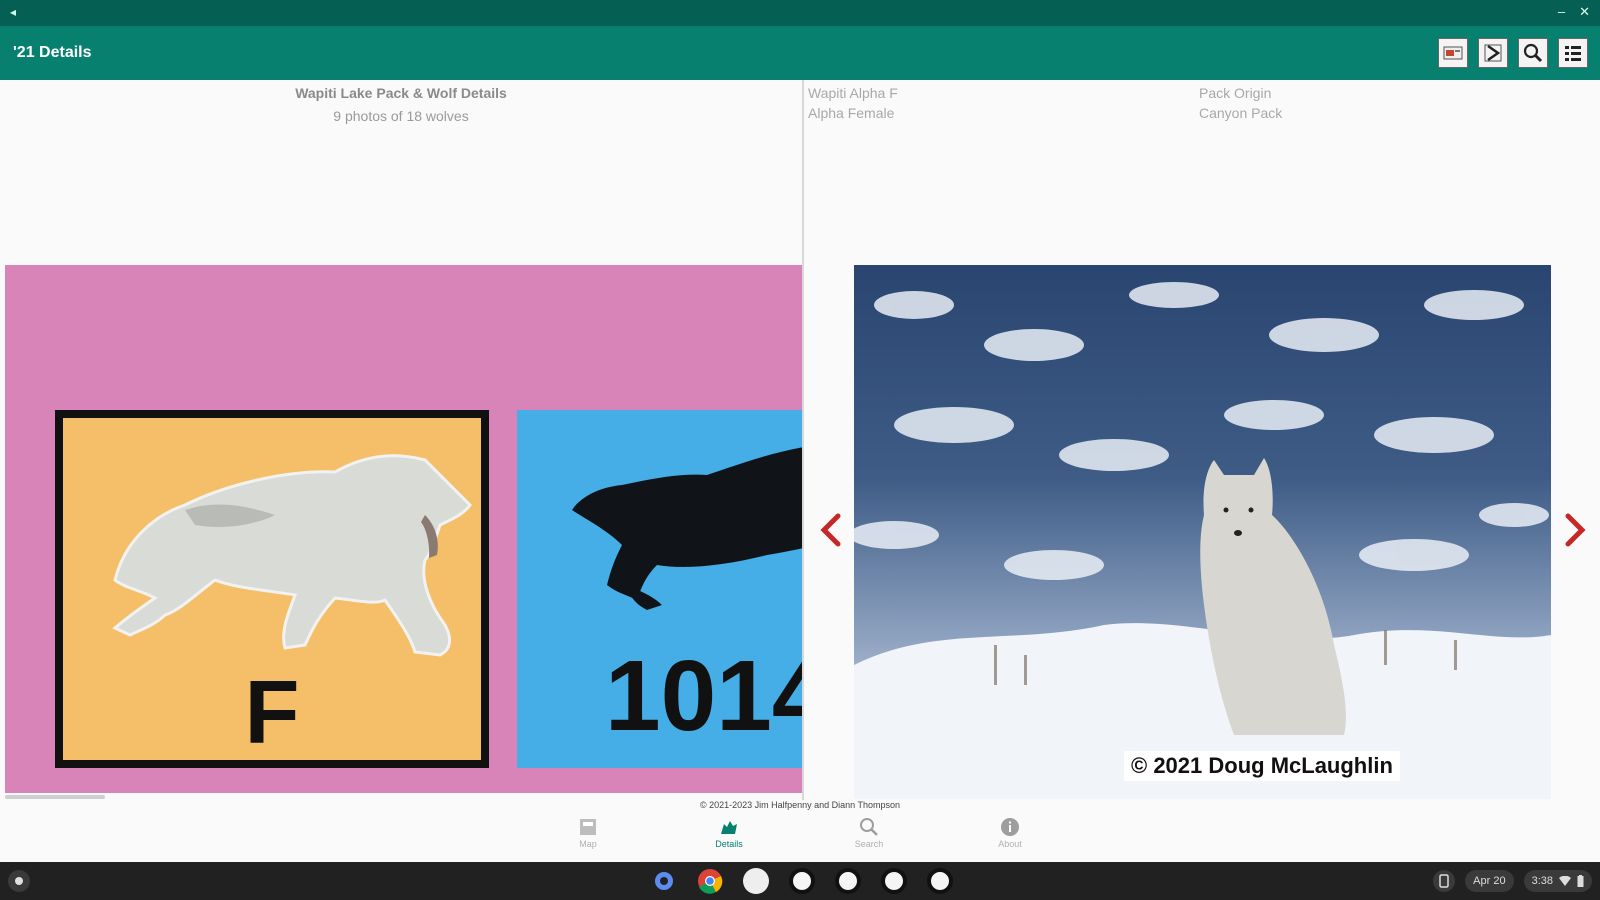 Image resolution: width=1600 pixels, height=900 pixels. I want to click on zoom-button, so click(1533, 53).